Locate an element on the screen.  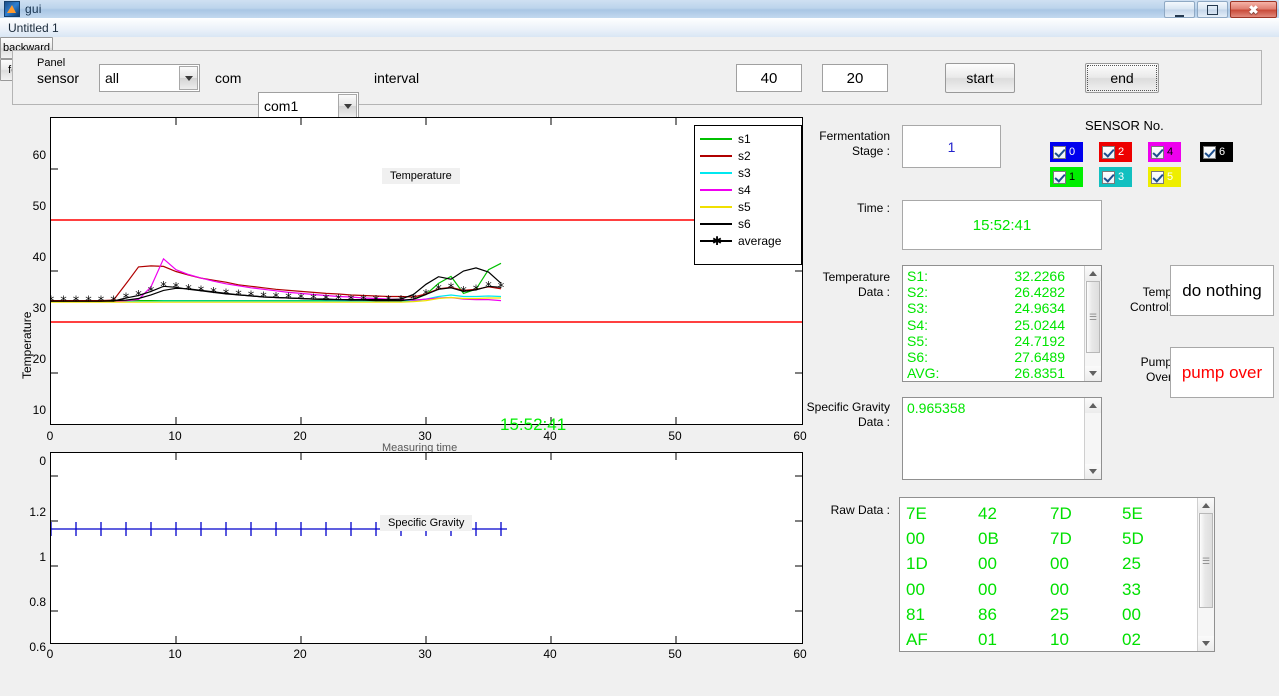
specific-gravity-scrollbar is located at coordinates (1092, 438).